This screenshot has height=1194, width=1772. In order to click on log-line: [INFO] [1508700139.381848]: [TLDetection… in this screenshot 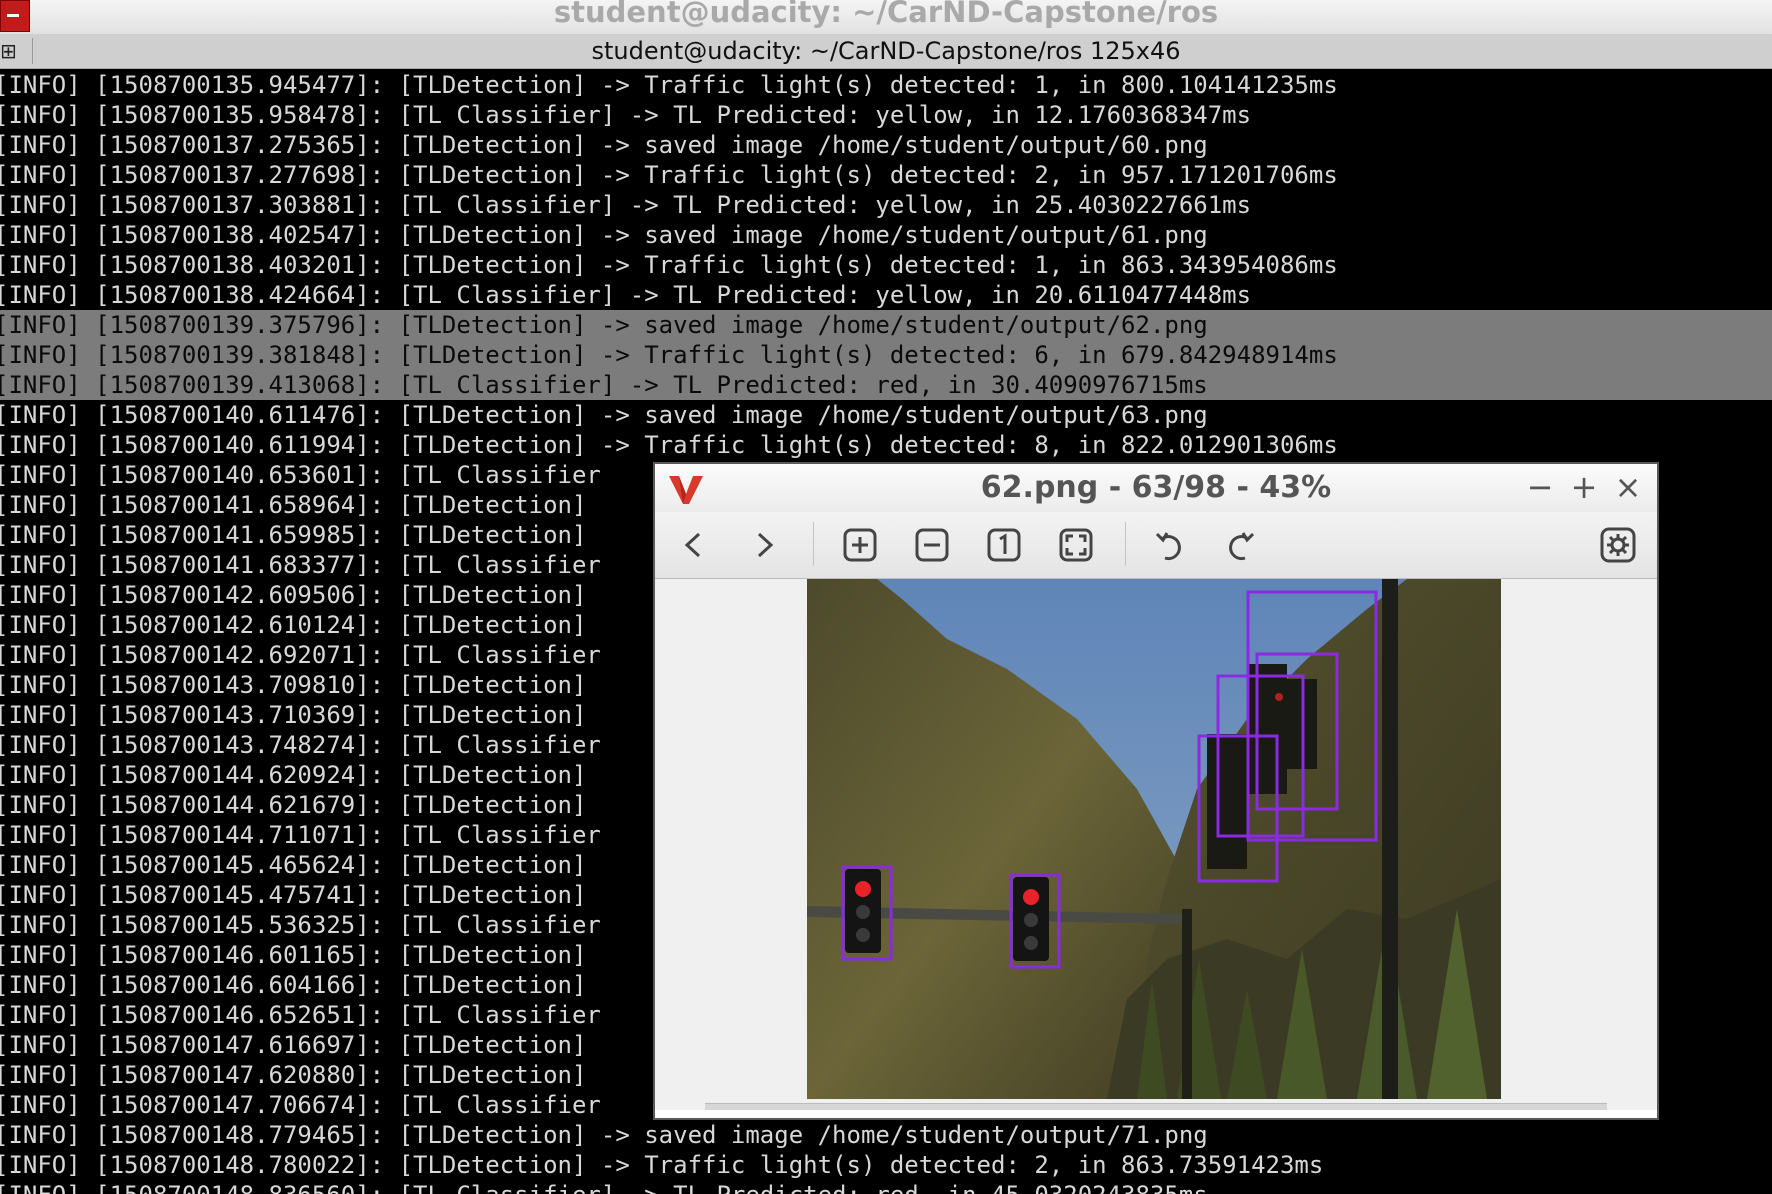, I will do `click(886, 355)`.